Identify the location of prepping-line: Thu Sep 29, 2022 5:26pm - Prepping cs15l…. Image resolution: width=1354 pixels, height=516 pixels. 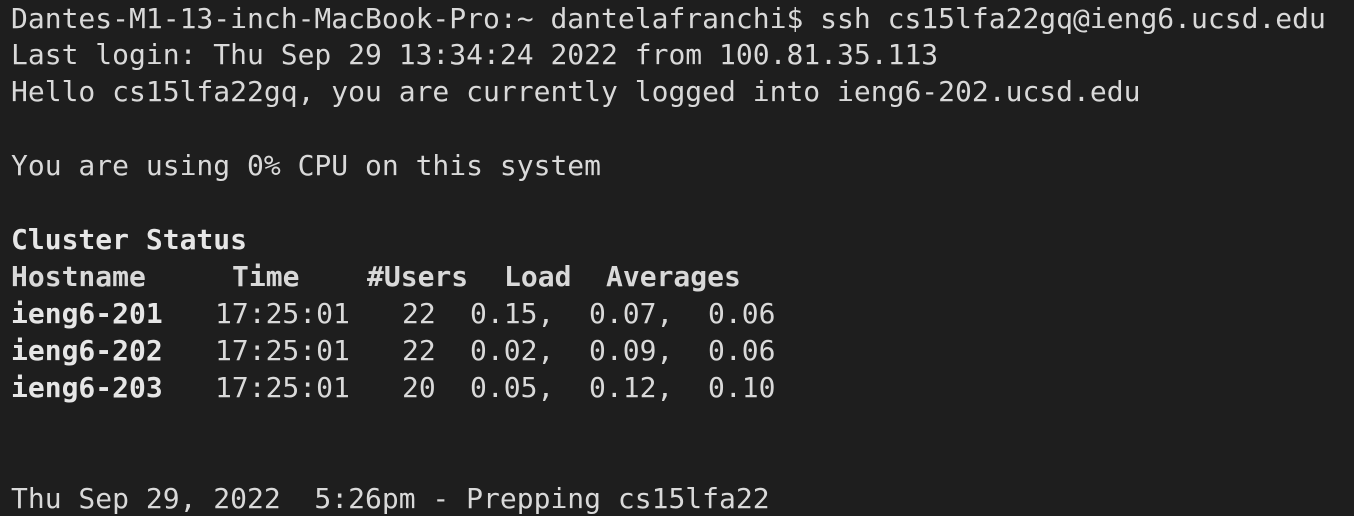
(390, 498).